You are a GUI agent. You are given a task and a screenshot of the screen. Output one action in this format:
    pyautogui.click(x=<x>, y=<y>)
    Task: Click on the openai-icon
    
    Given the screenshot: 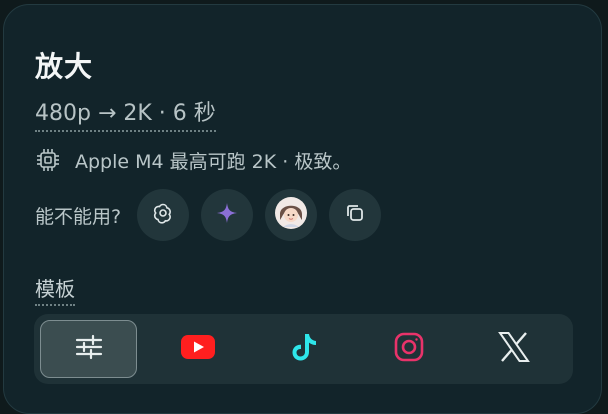 What is the action you would take?
    pyautogui.click(x=163, y=215)
    